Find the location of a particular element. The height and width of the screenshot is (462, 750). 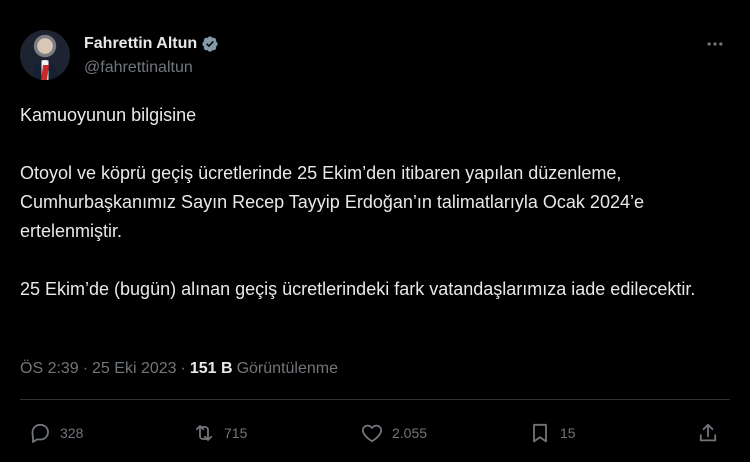

tweet-header: Fahrettin Altun @fahrettinaltun is located at coordinates (375, 57).